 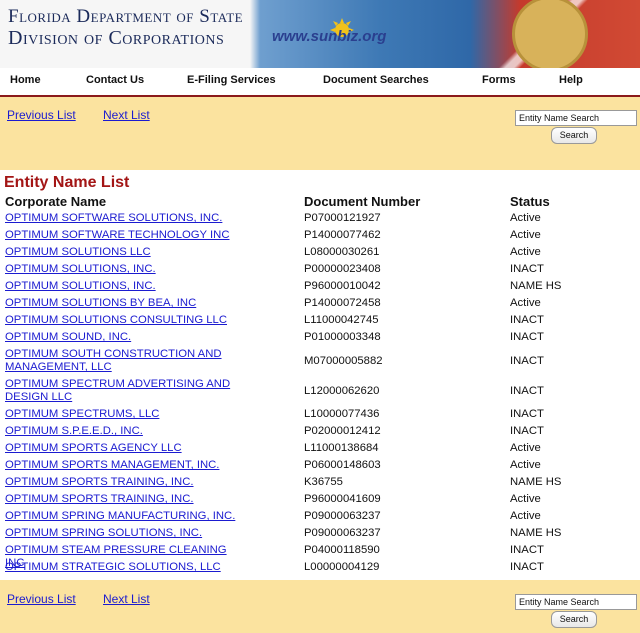 I want to click on table-row: OPTIMUM SOLUTIONS LLC L08000030261 Active, so click(x=320, y=253).